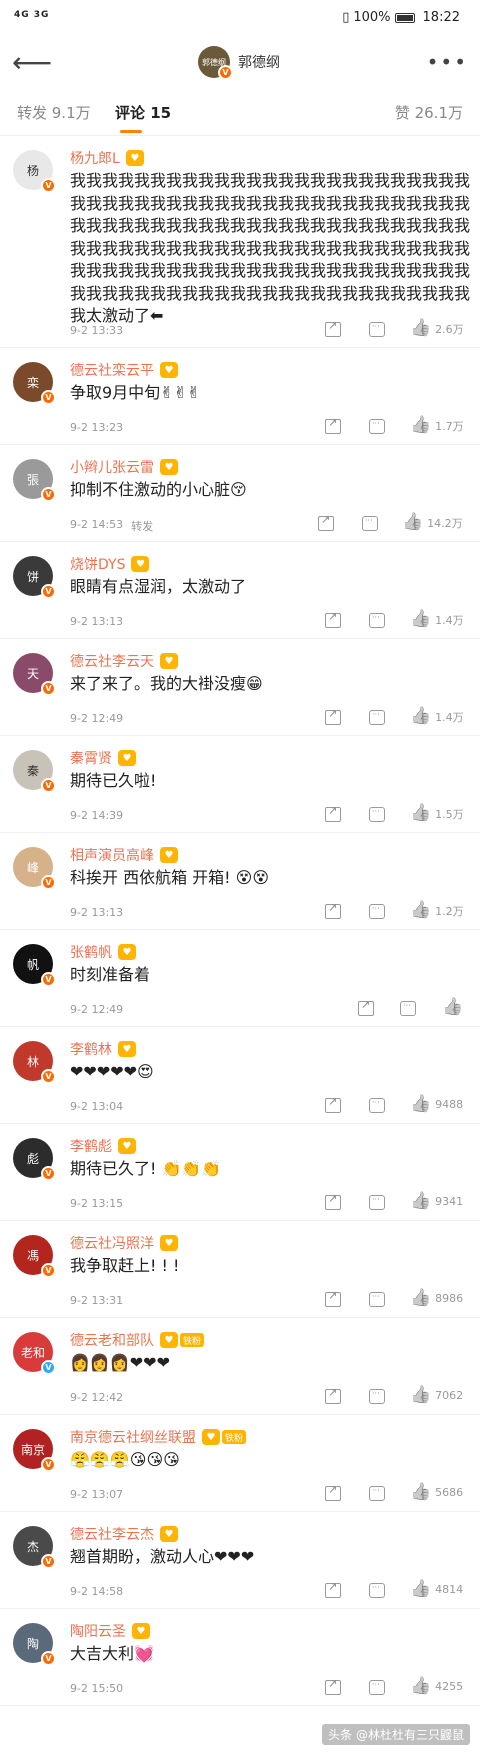 Image resolution: width=480 pixels, height=1753 pixels. I want to click on avatar: 彪V, so click(34, 1159).